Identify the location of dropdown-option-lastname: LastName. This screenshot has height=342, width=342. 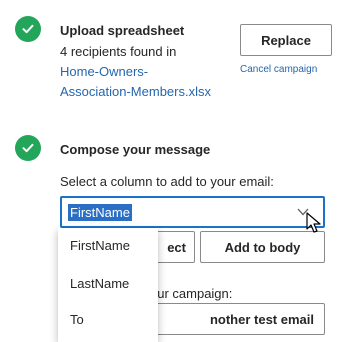
(99, 283).